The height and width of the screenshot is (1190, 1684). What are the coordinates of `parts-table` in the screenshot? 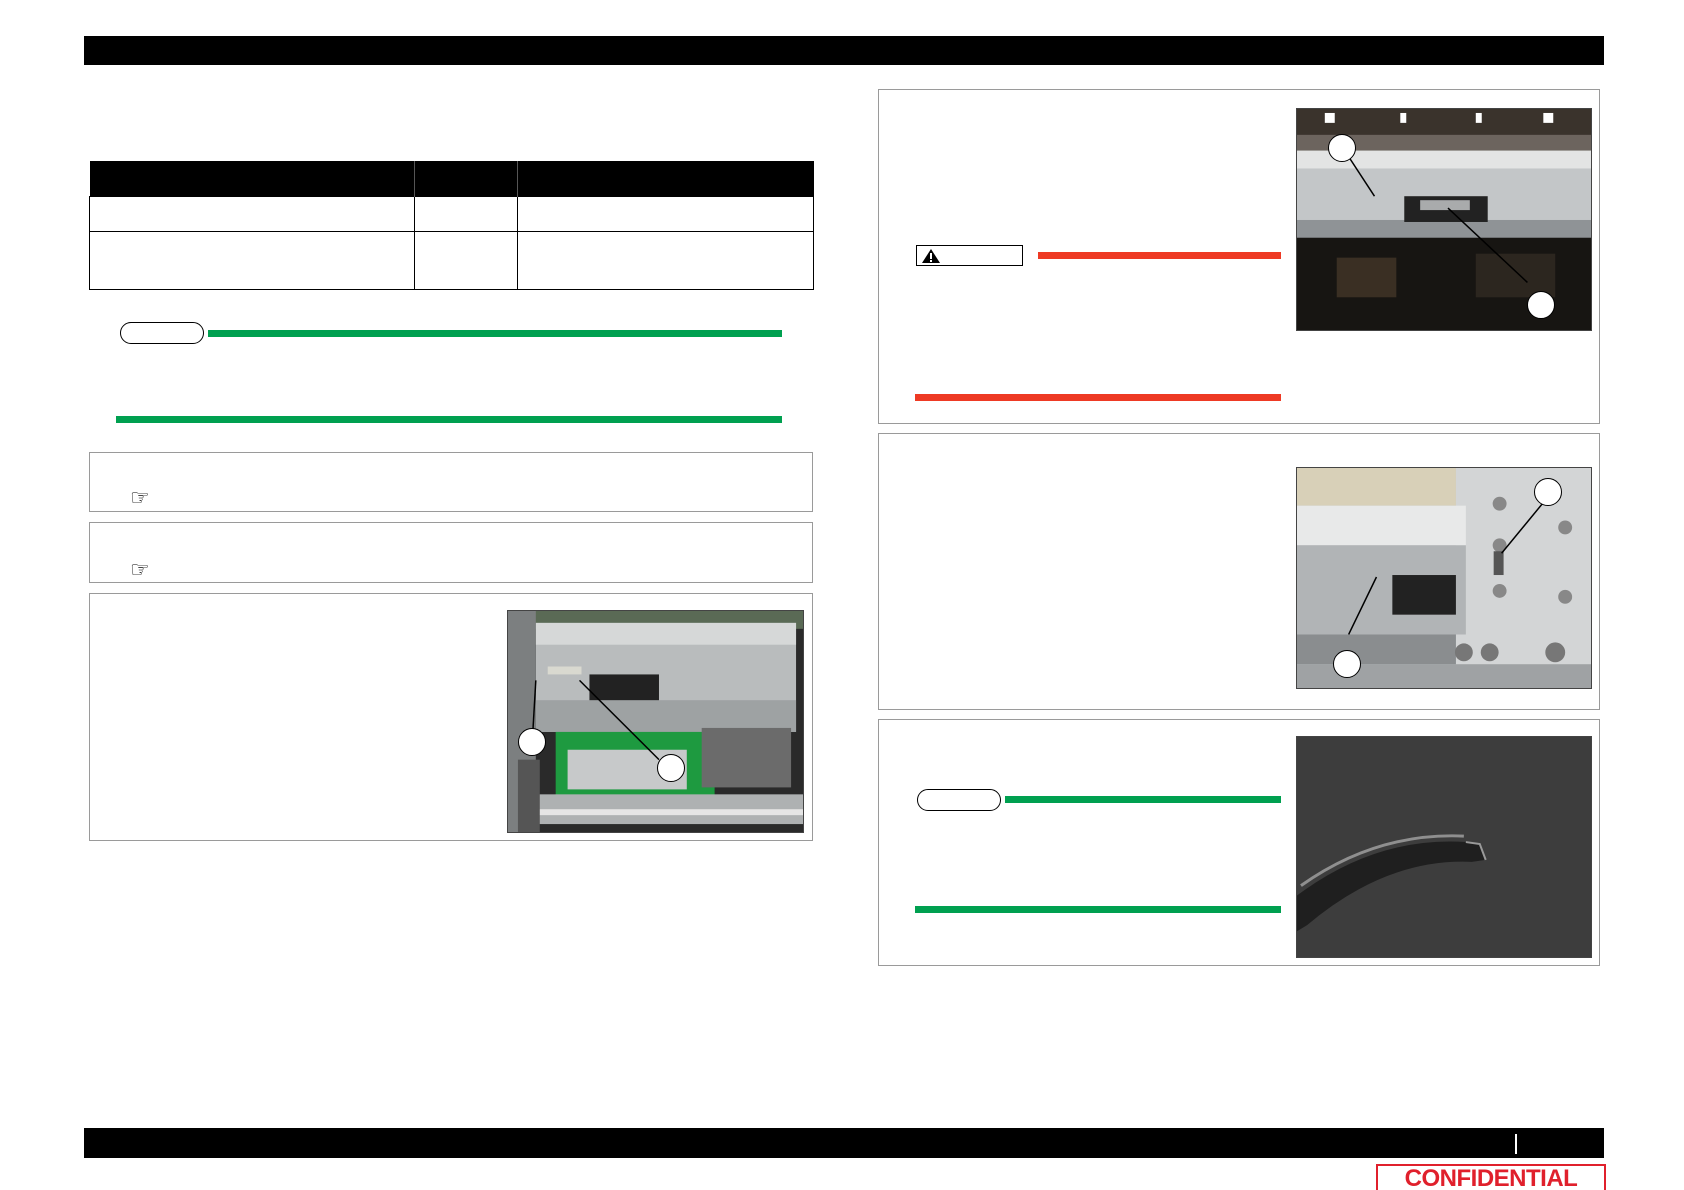 It's located at (451, 225).